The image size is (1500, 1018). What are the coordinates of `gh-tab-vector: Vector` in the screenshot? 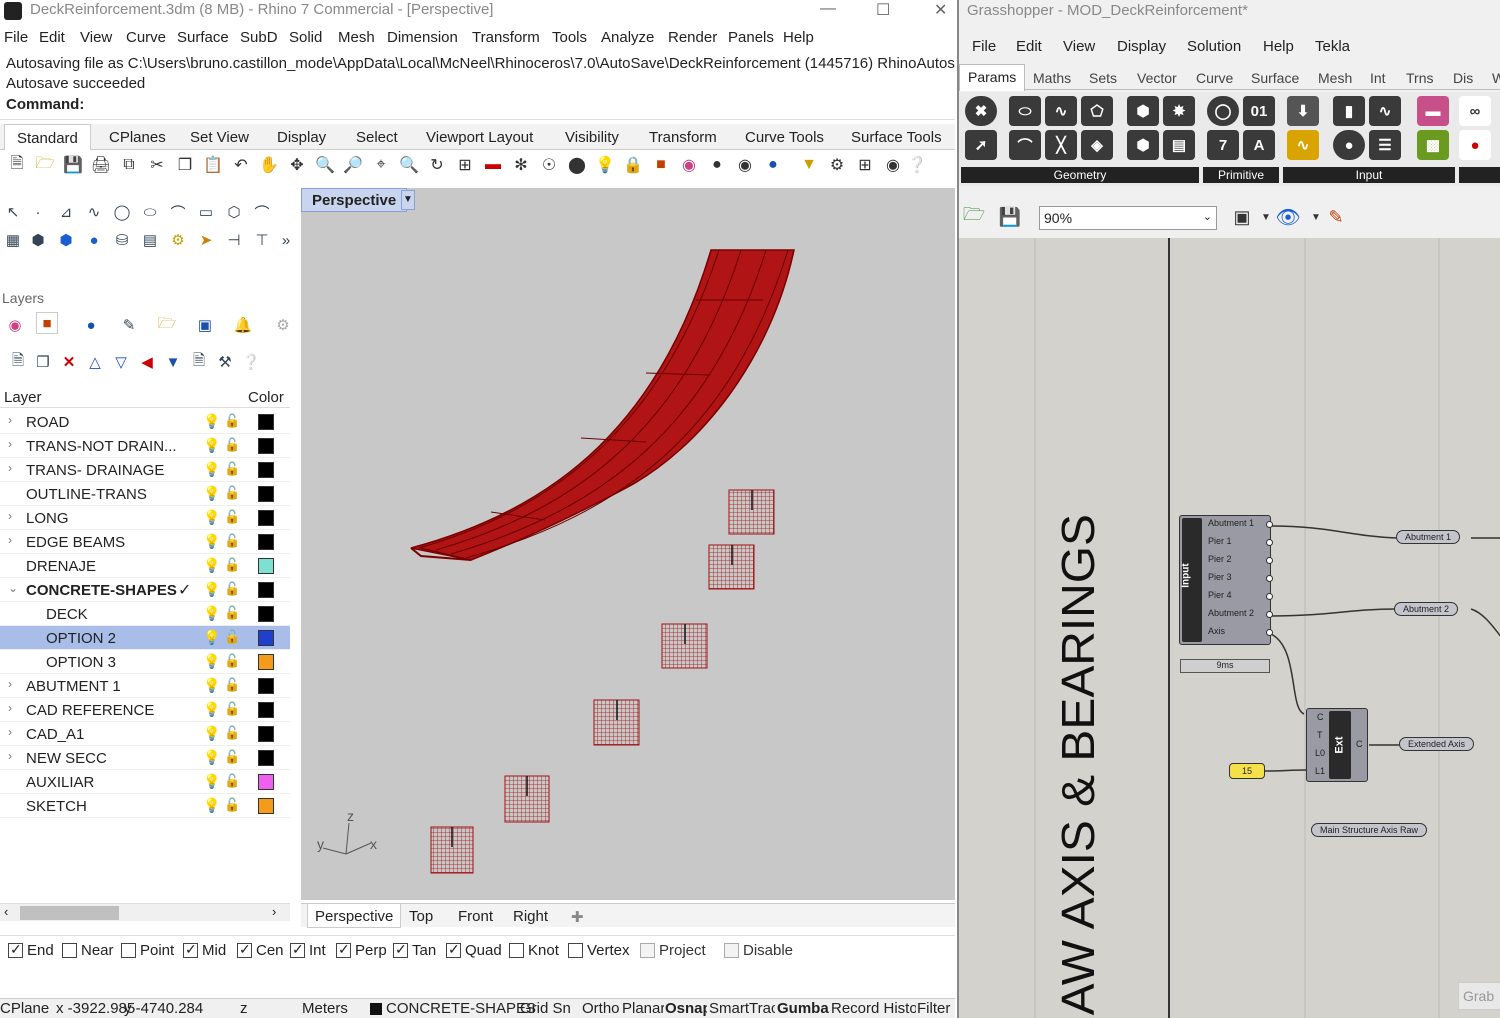 It's located at (1157, 78).